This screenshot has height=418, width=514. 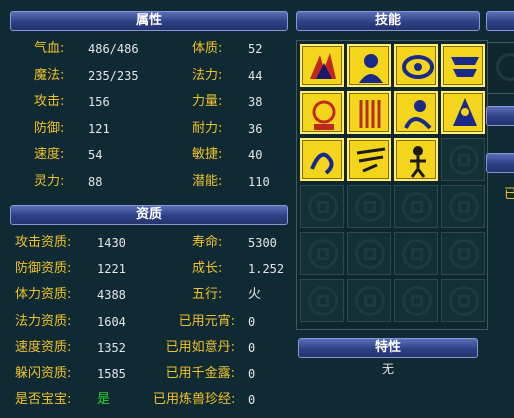 What do you see at coordinates (111, 374) in the screenshot?
I see `aptitude-value: 1585` at bounding box center [111, 374].